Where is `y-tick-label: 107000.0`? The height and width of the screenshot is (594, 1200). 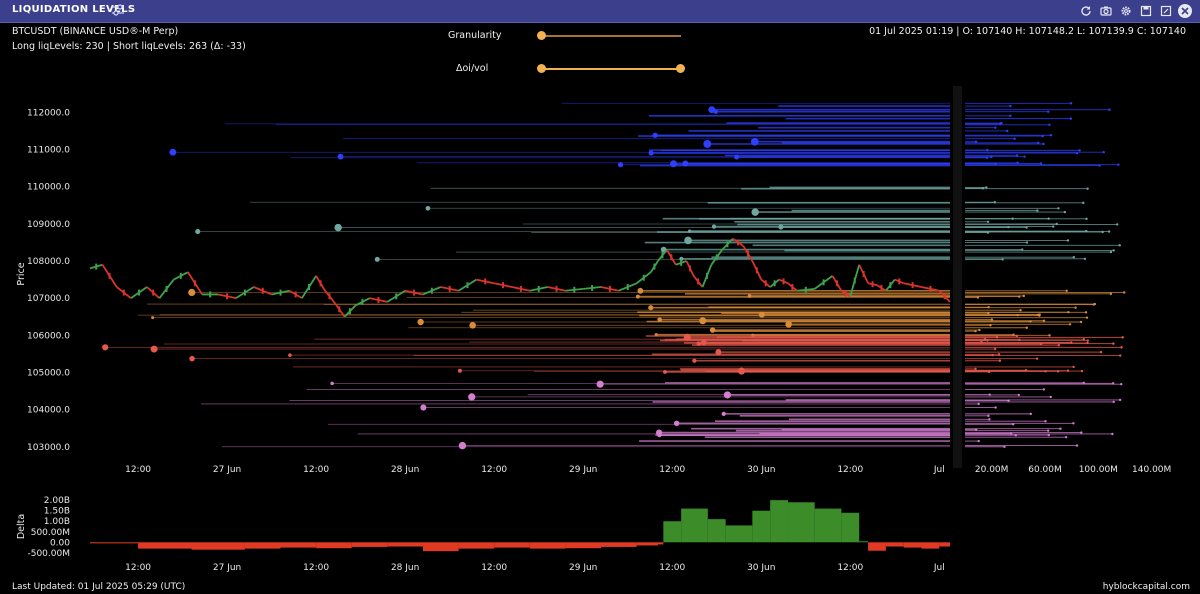 y-tick-label: 107000.0 is located at coordinates (48, 299).